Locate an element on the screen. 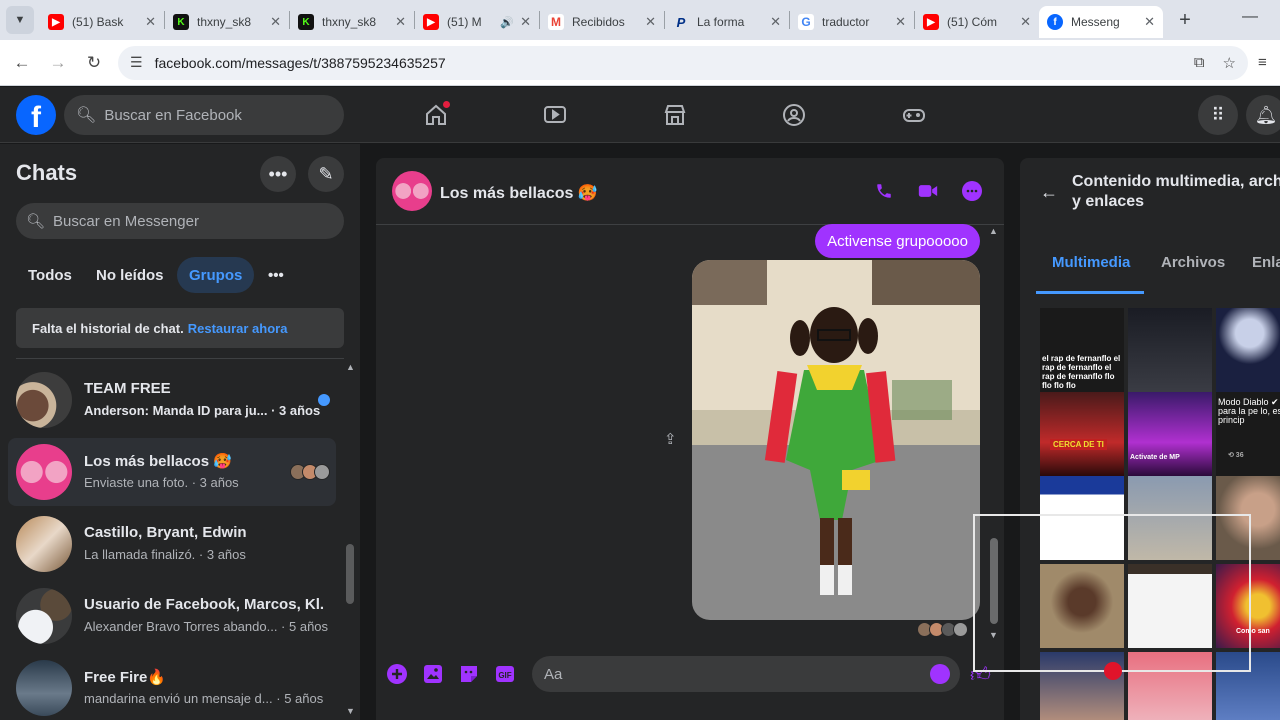  group-avatar is located at coordinates (412, 191).